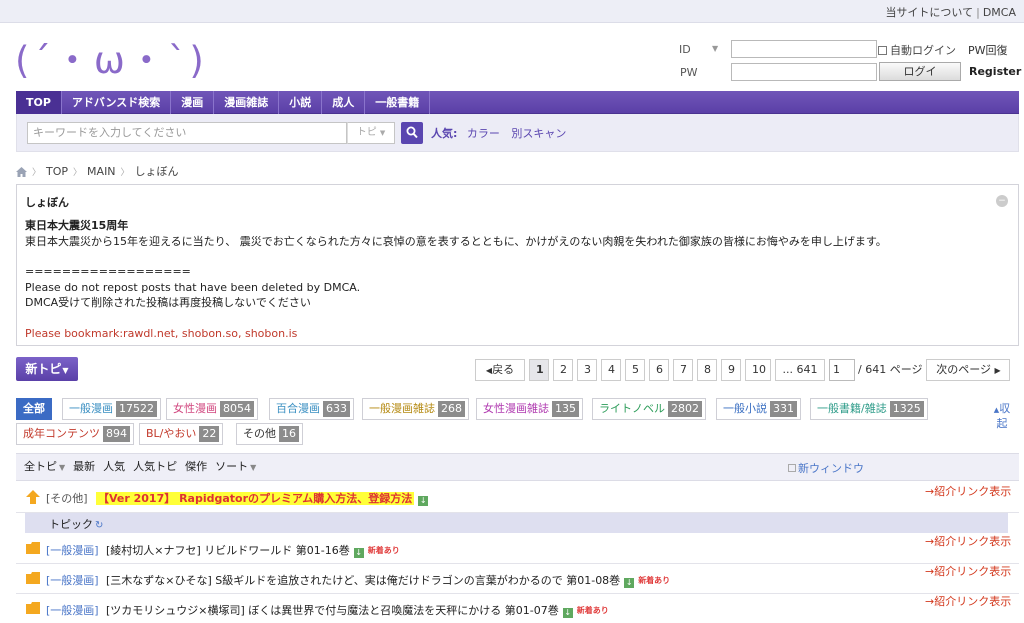  I want to click on category-label: 一般漫画, so click(91, 408).